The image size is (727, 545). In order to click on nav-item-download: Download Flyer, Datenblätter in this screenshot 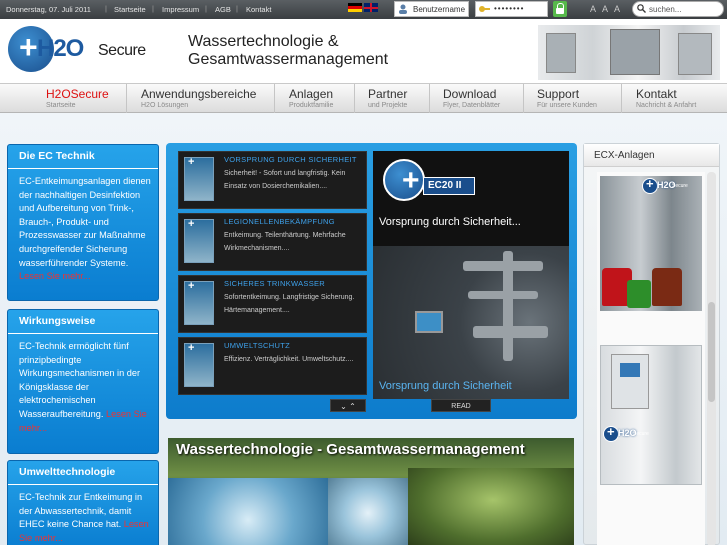, I will do `click(476, 99)`.